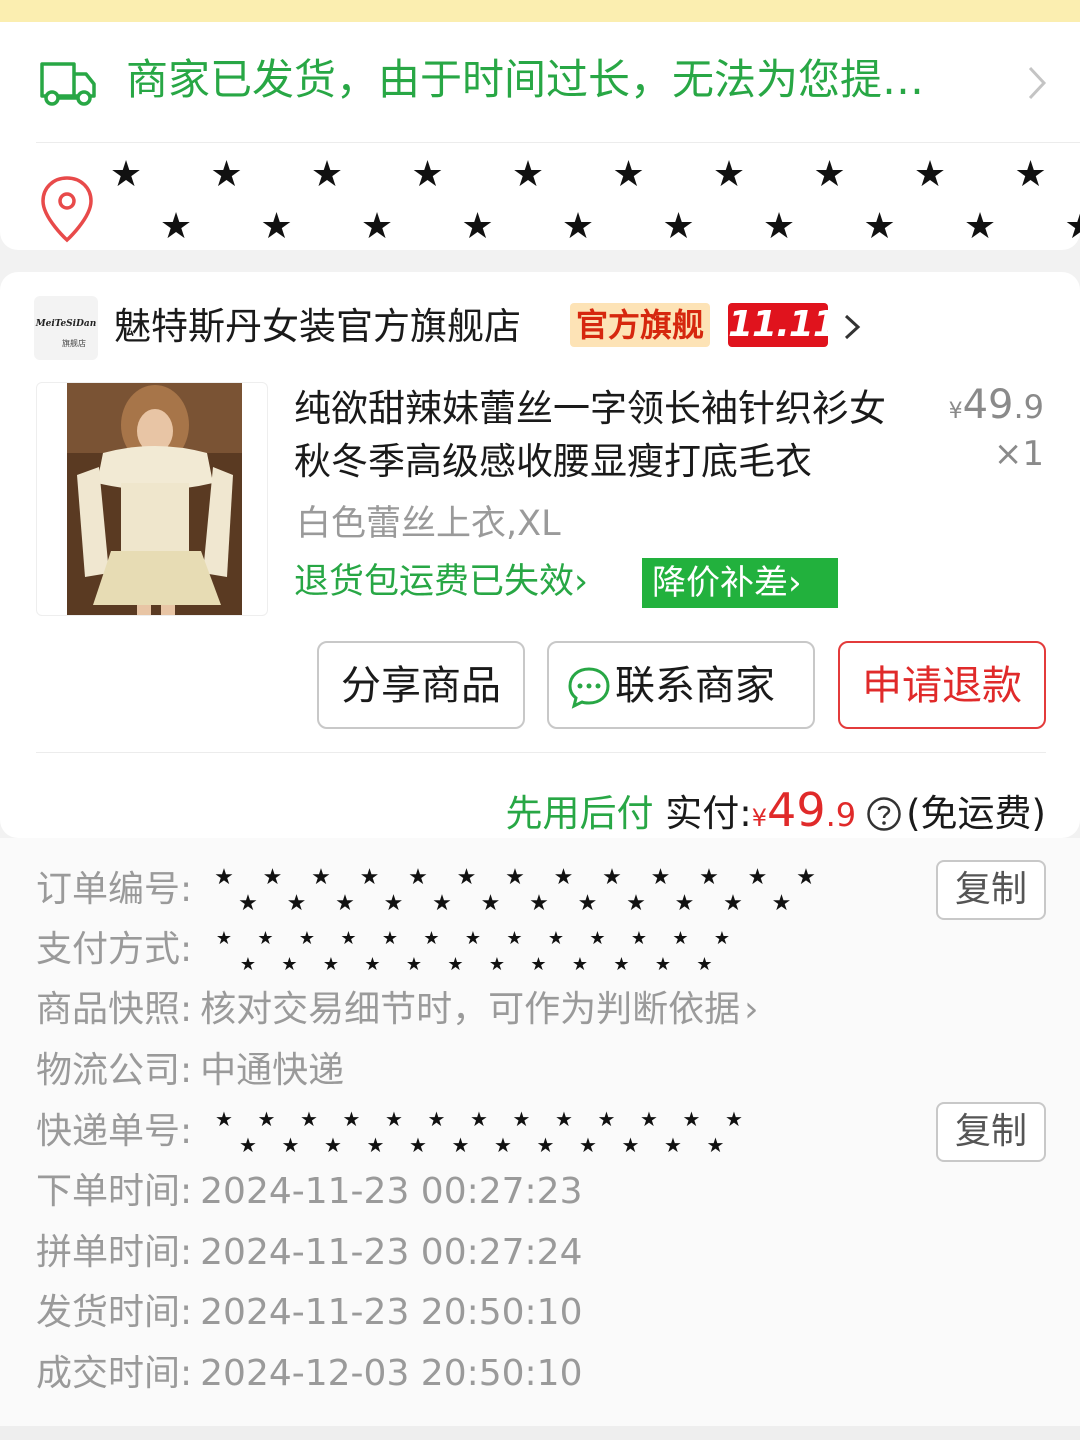 The height and width of the screenshot is (1440, 1080). I want to click on logistics-status-row: 商家已发货，由于时间过长，无法为您提供物流信息, so click(540, 81).